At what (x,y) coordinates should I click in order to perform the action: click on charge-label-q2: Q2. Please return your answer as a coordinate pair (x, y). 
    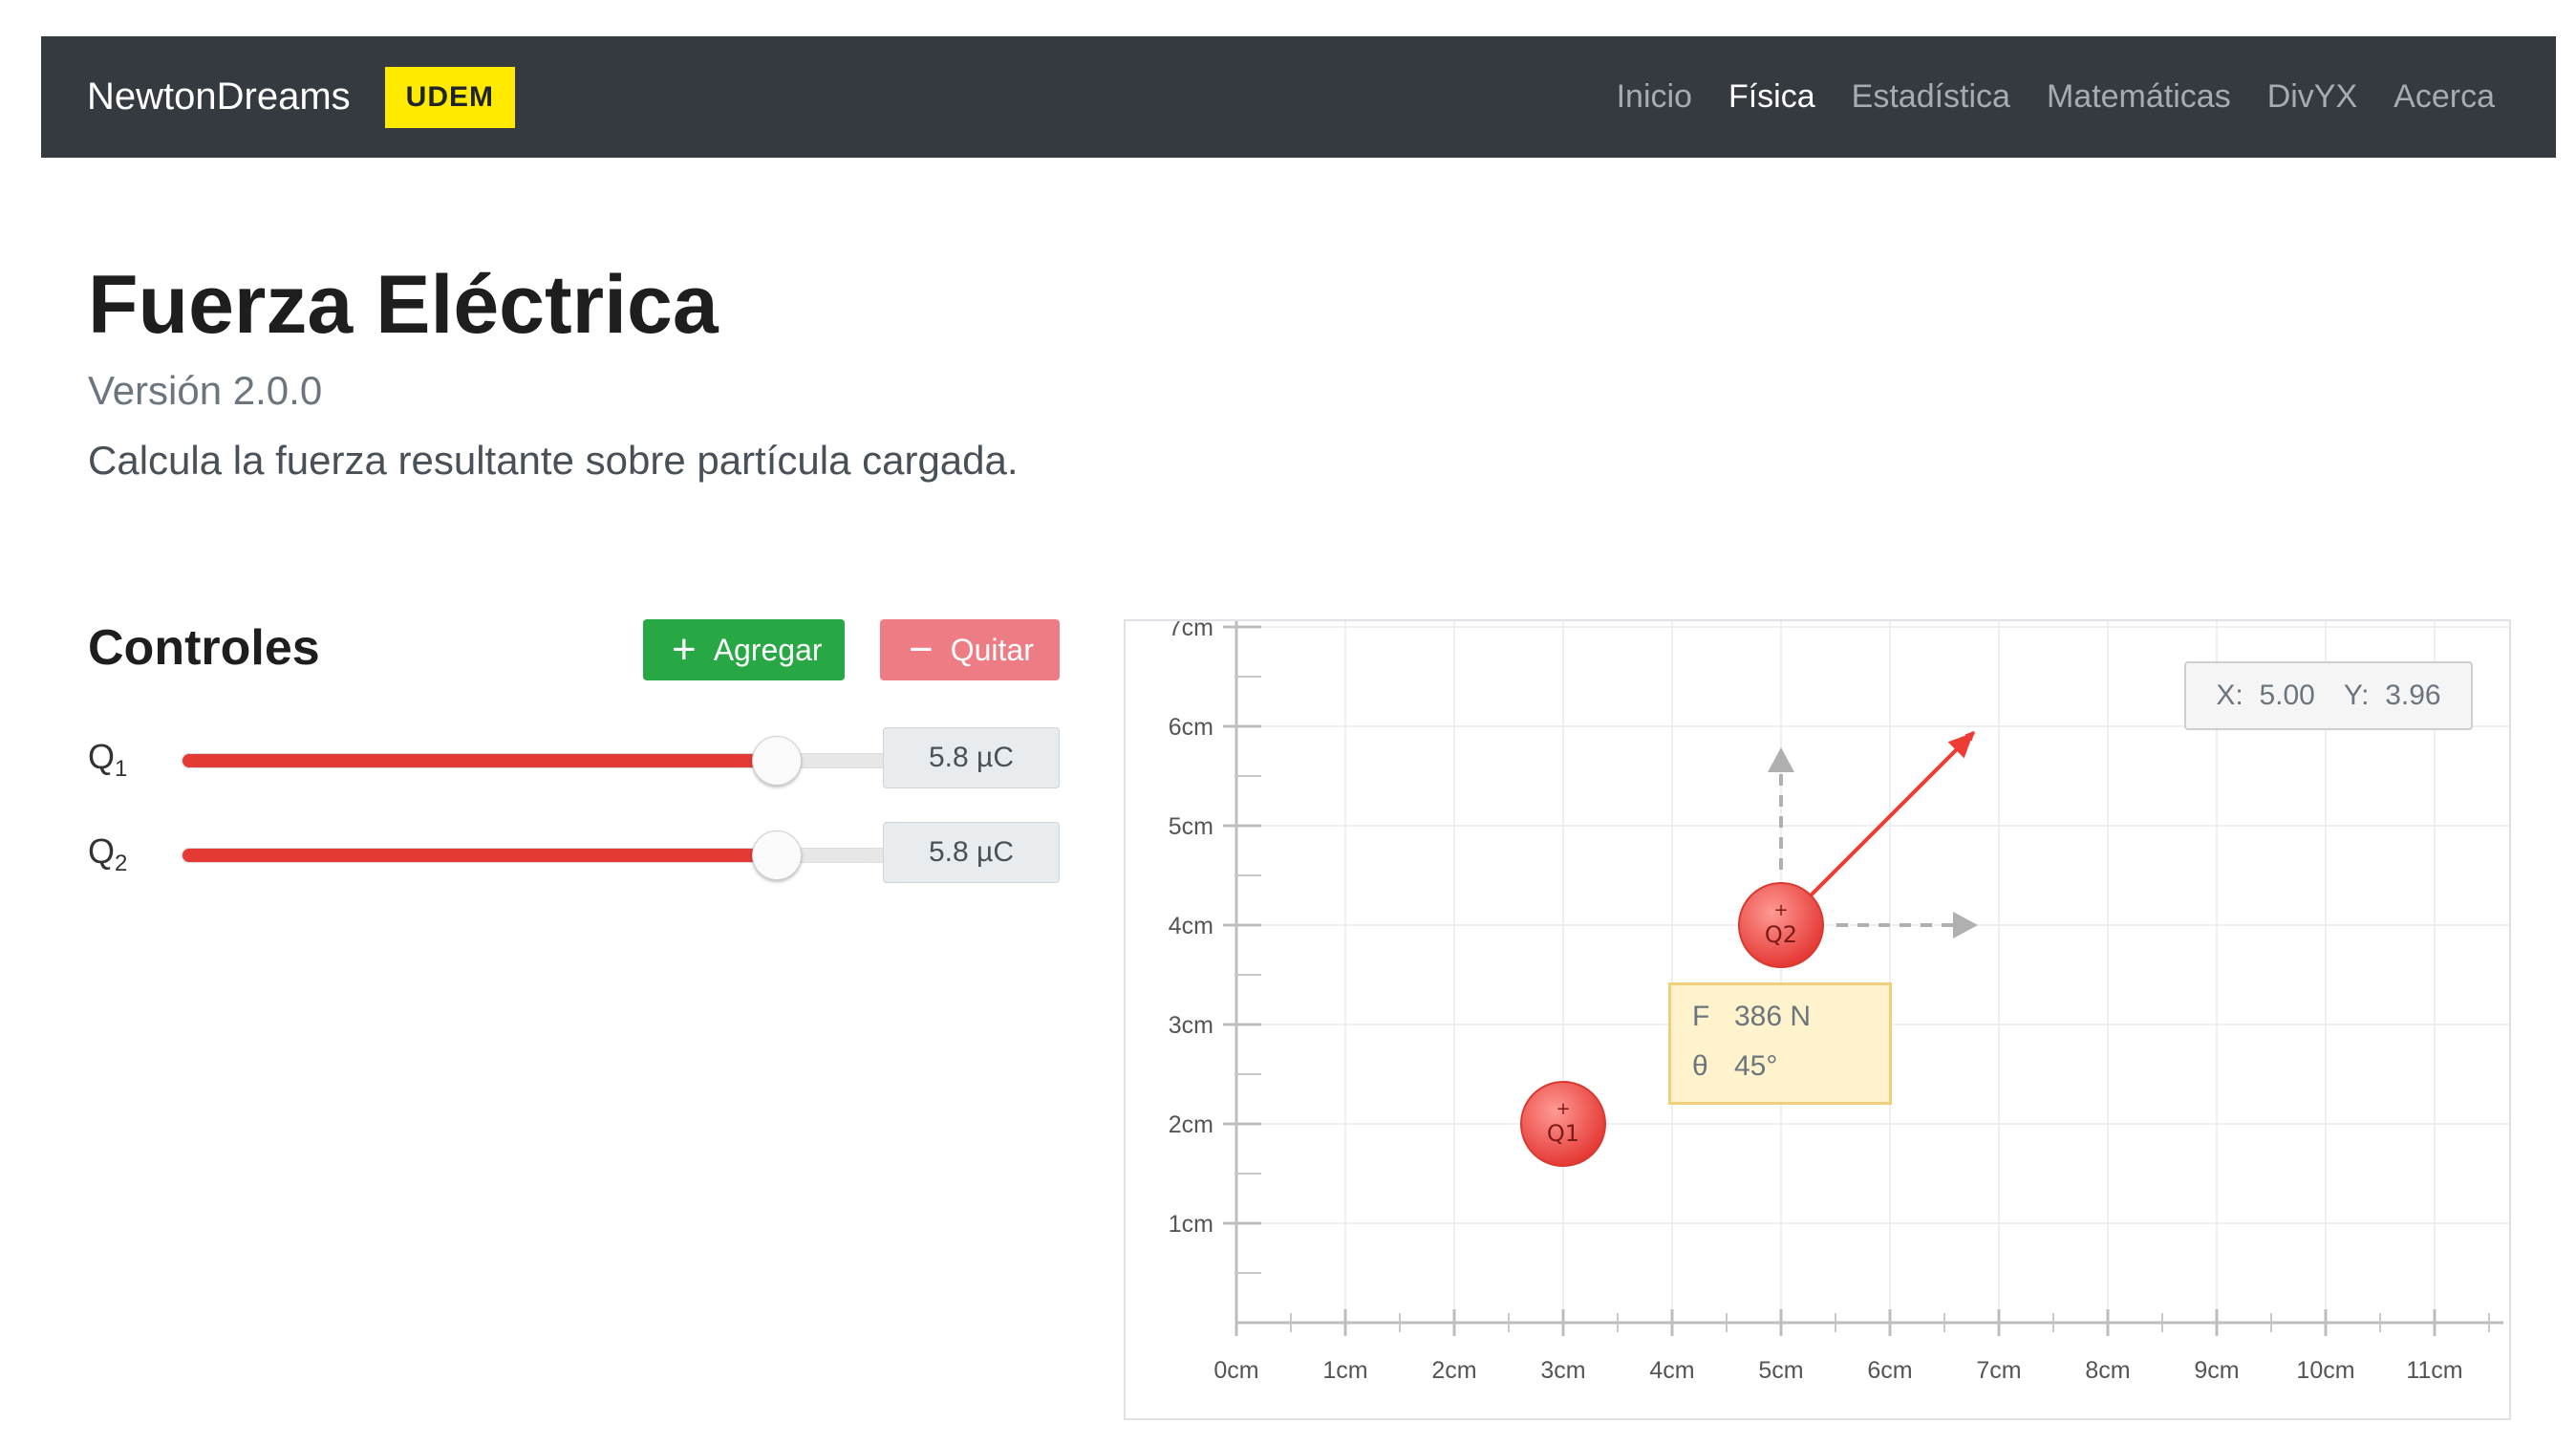
    Looking at the image, I should click on (1781, 935).